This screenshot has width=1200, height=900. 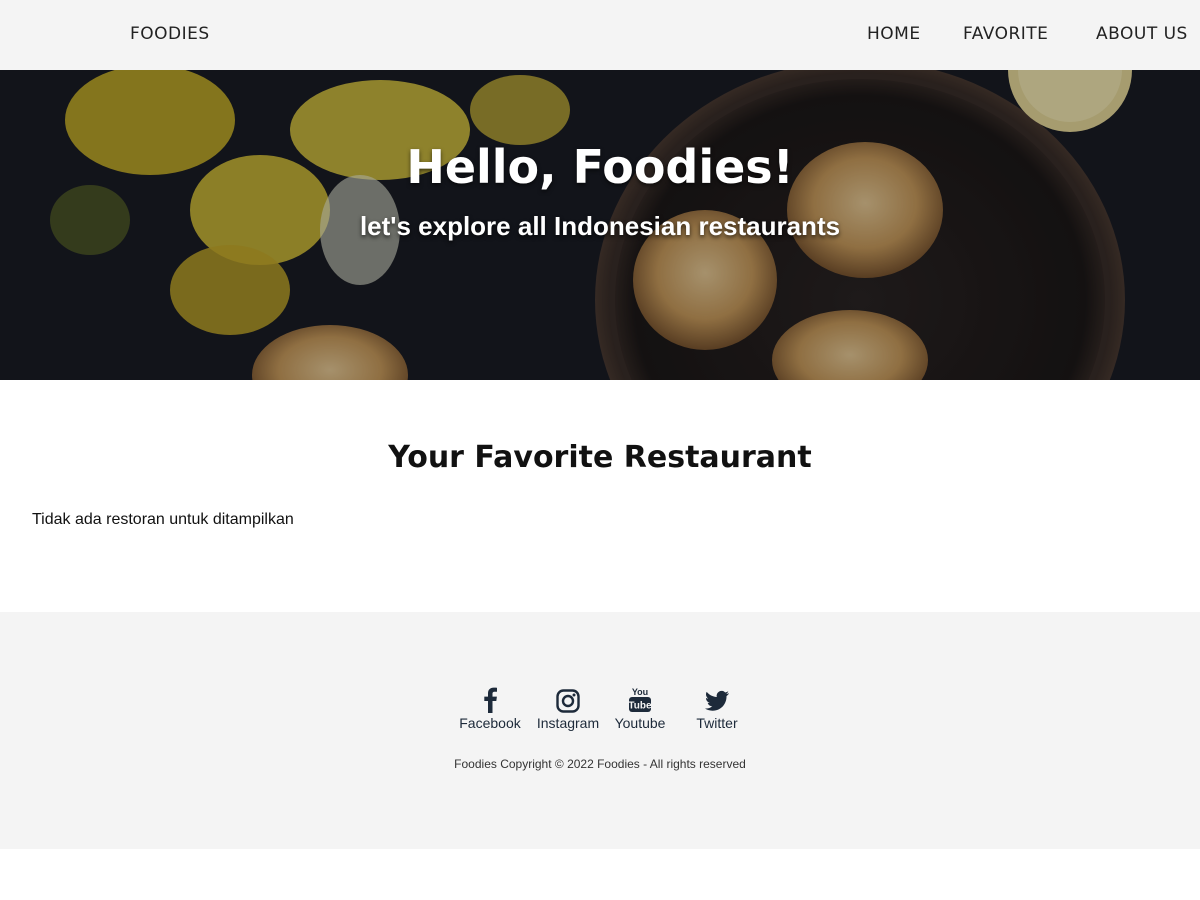 What do you see at coordinates (717, 723) in the screenshot?
I see `social-label-twitter: Twitter` at bounding box center [717, 723].